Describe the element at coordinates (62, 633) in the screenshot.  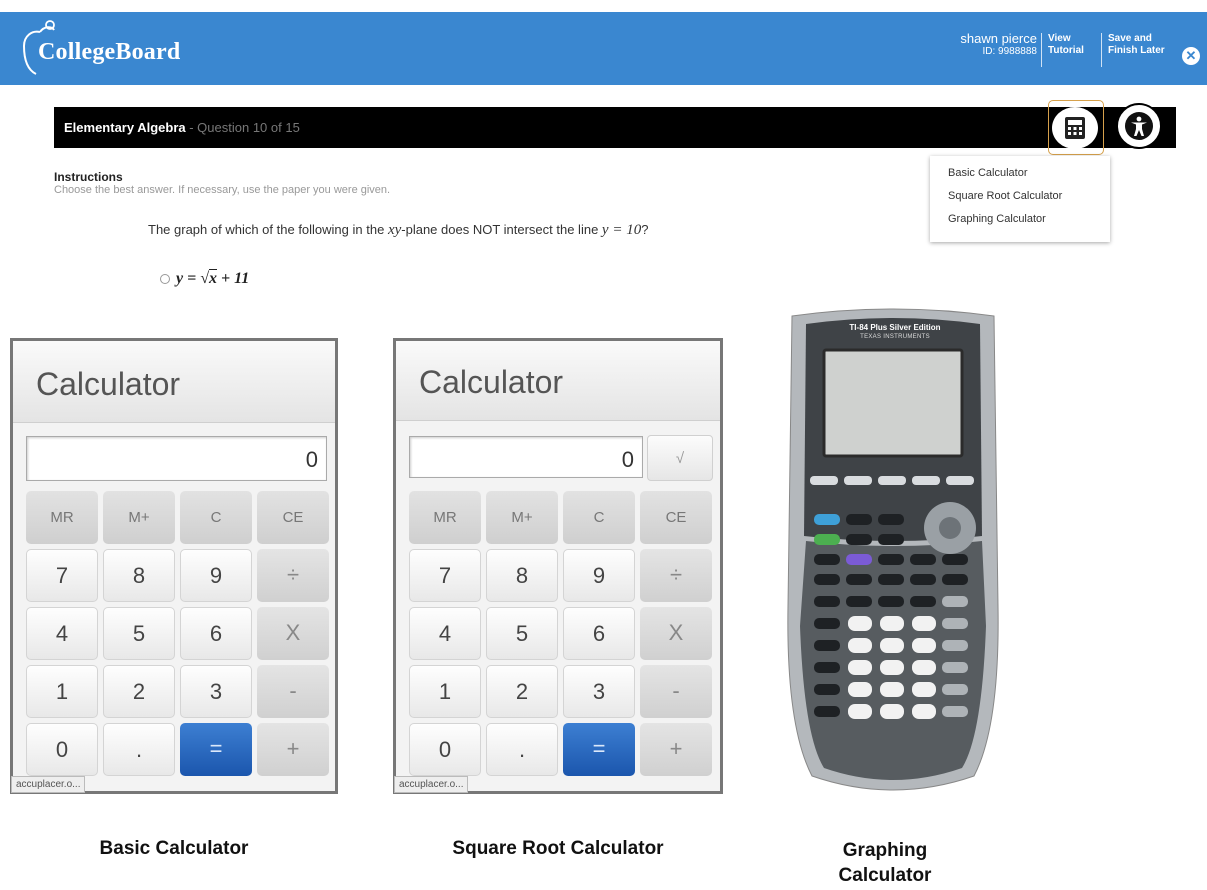
I see `basic-key-4: 4` at that location.